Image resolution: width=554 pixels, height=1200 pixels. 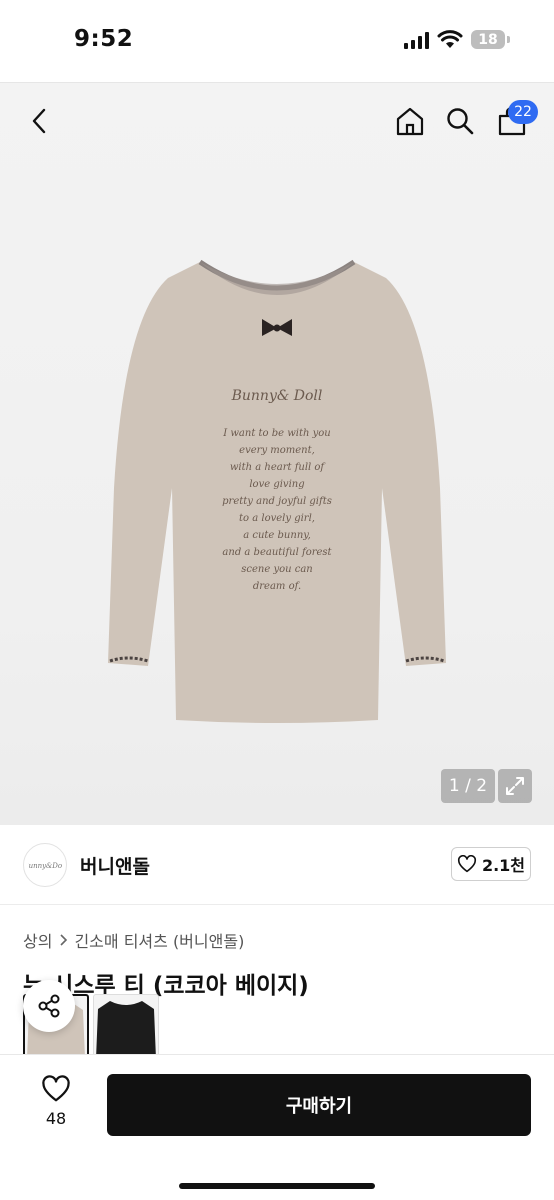 What do you see at coordinates (276, 433) in the screenshot?
I see `print-line: I want to be with you` at bounding box center [276, 433].